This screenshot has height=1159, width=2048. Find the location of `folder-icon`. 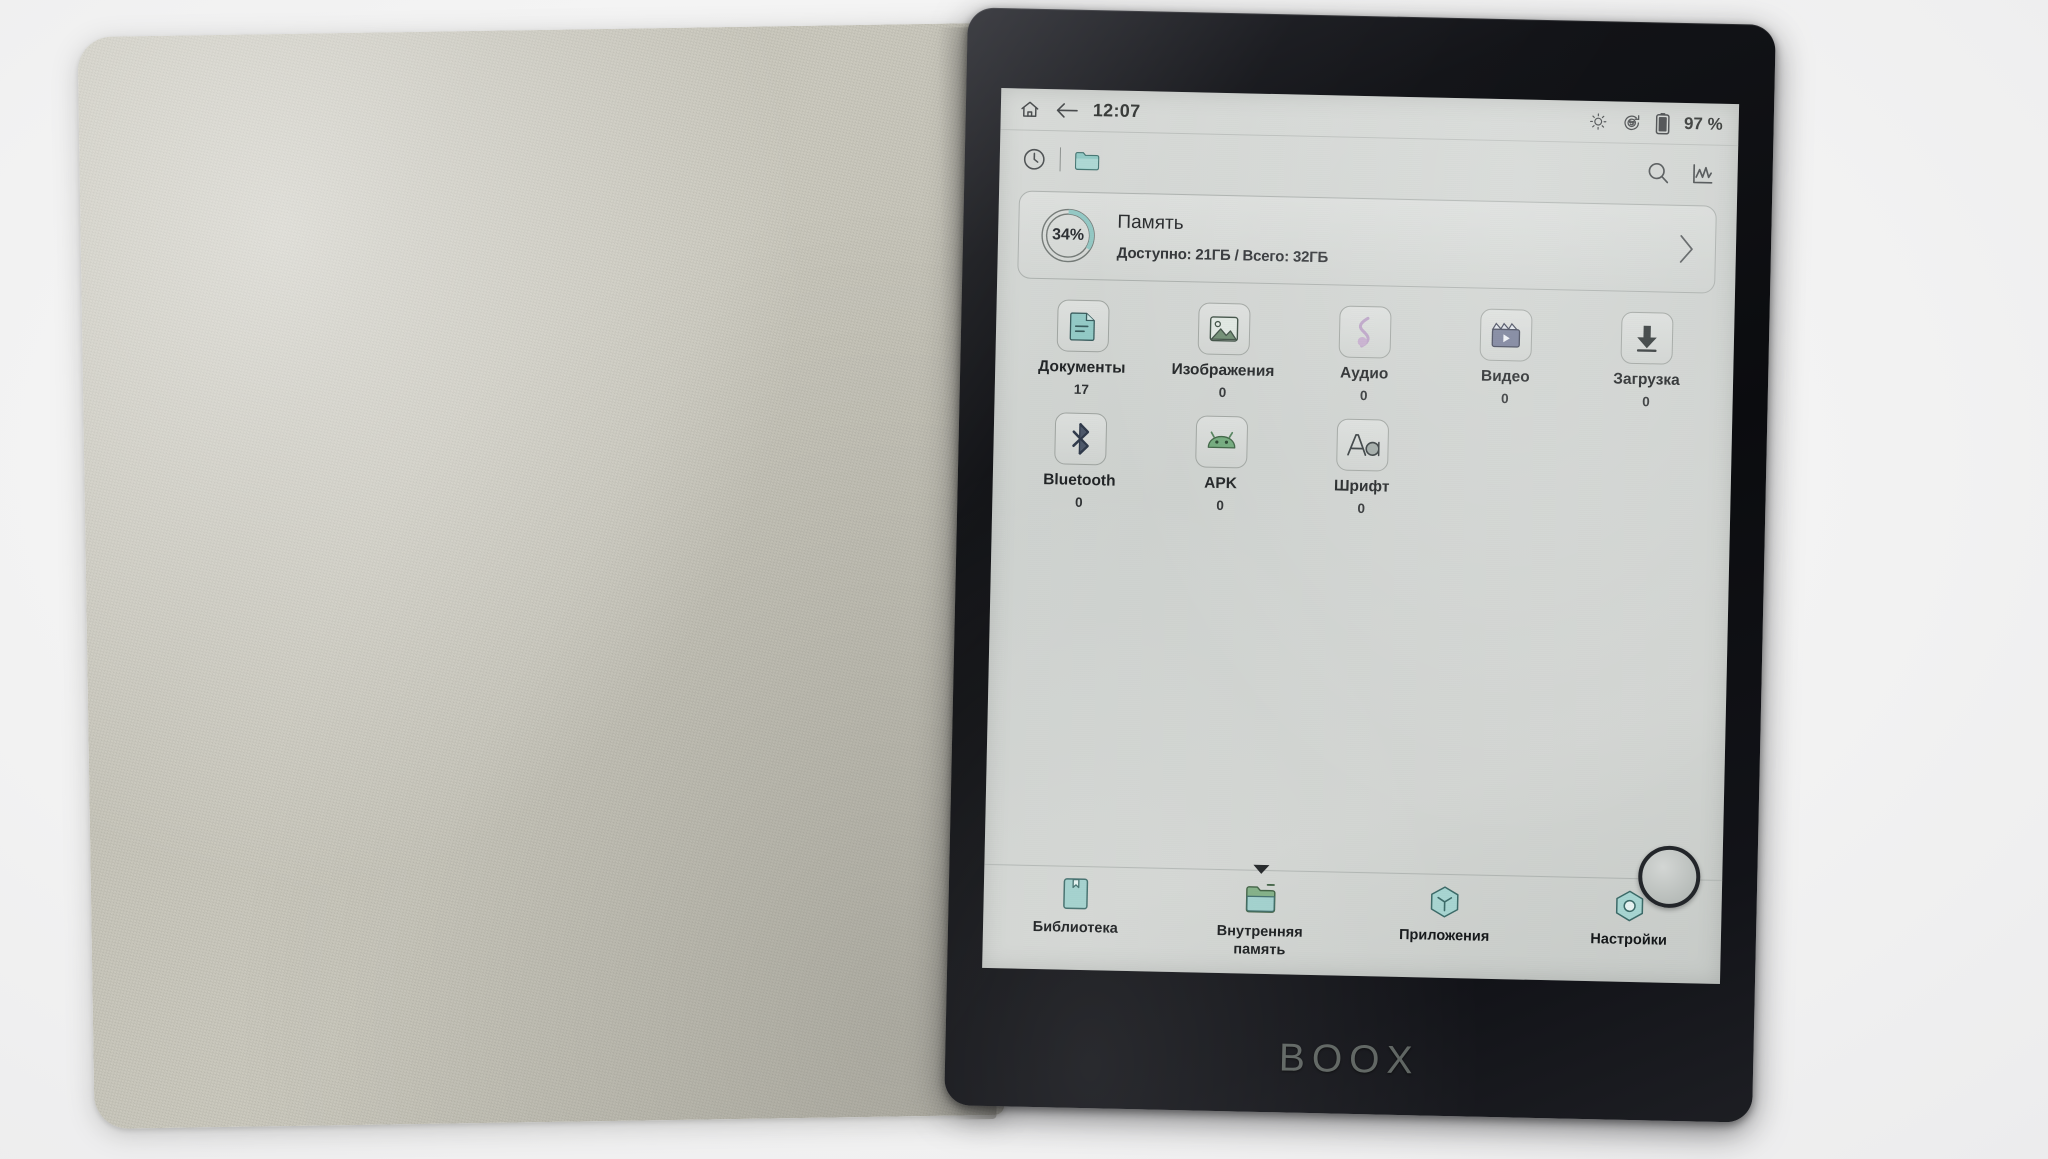

folder-icon is located at coordinates (1088, 160).